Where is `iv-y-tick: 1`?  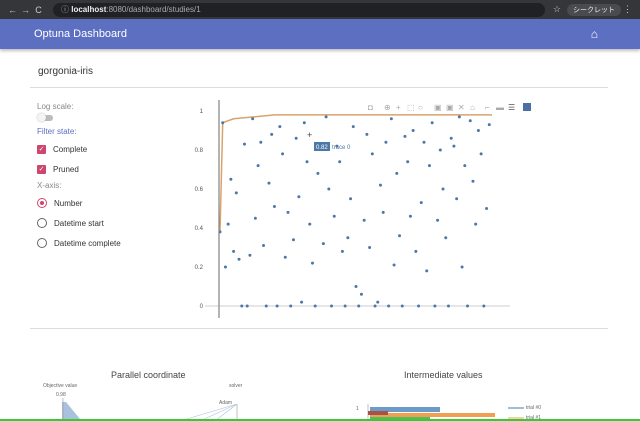
iv-y-tick: 1 is located at coordinates (357, 409).